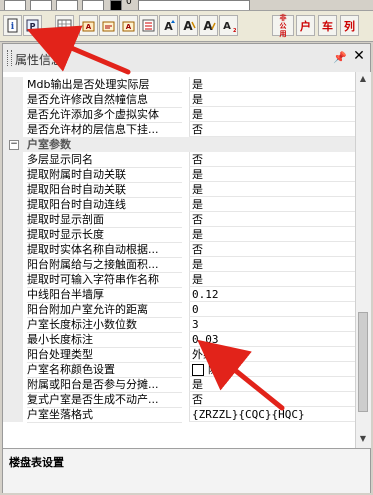 The height and width of the screenshot is (495, 373). What do you see at coordinates (104, 220) in the screenshot?
I see `property-name: 提取时显示剖面` at bounding box center [104, 220].